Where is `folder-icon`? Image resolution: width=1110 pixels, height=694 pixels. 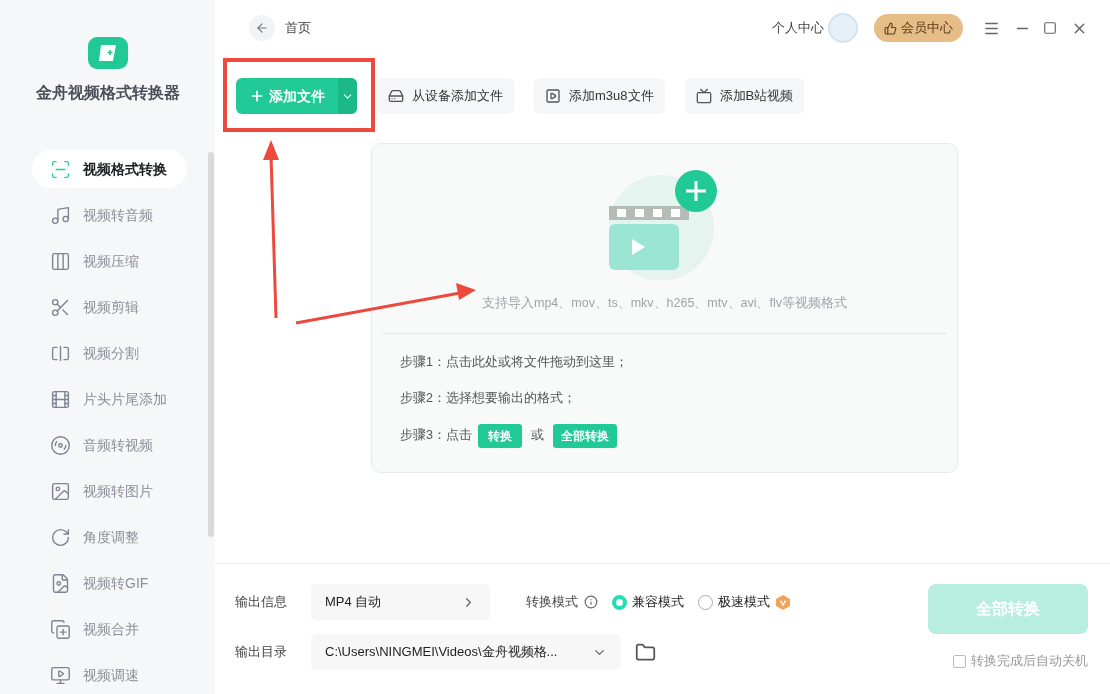
folder-icon is located at coordinates (645, 652).